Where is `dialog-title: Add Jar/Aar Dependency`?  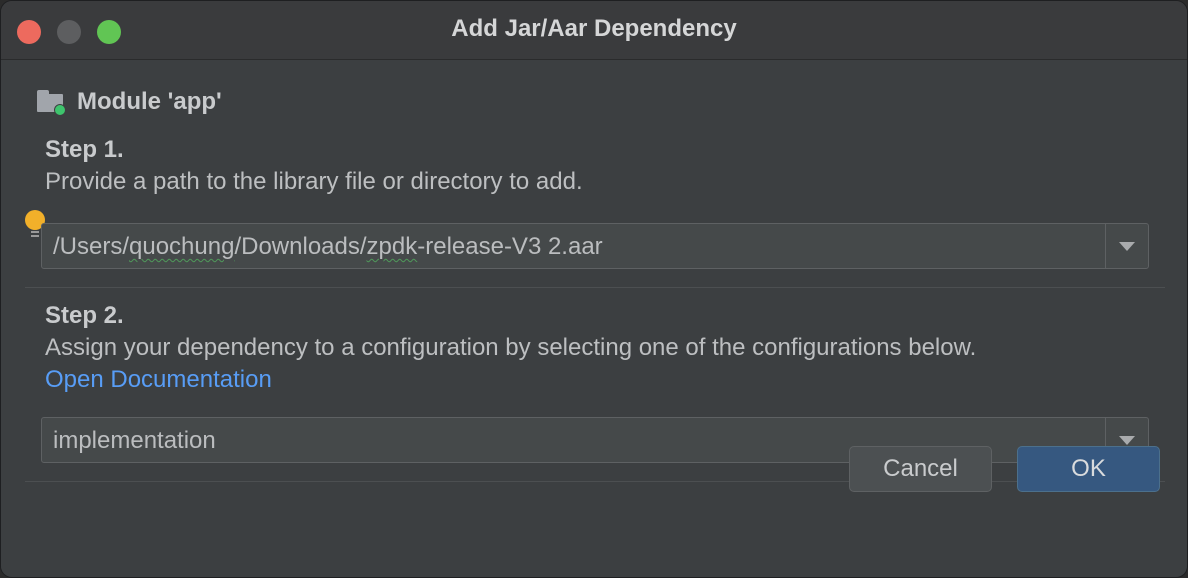 dialog-title: Add Jar/Aar Dependency is located at coordinates (594, 28).